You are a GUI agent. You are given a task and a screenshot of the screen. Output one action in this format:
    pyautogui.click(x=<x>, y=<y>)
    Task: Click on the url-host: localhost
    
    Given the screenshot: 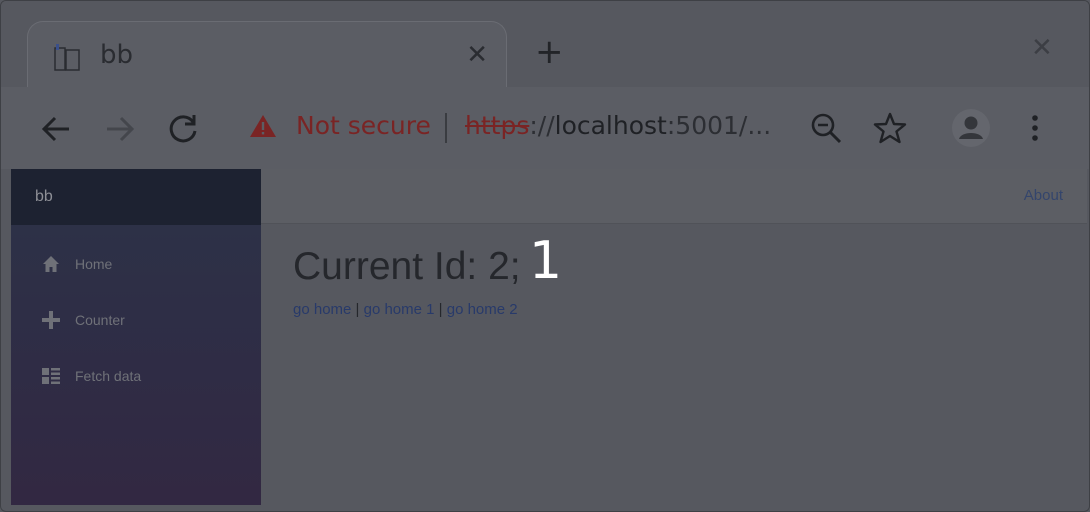 What is the action you would take?
    pyautogui.click(x=610, y=125)
    